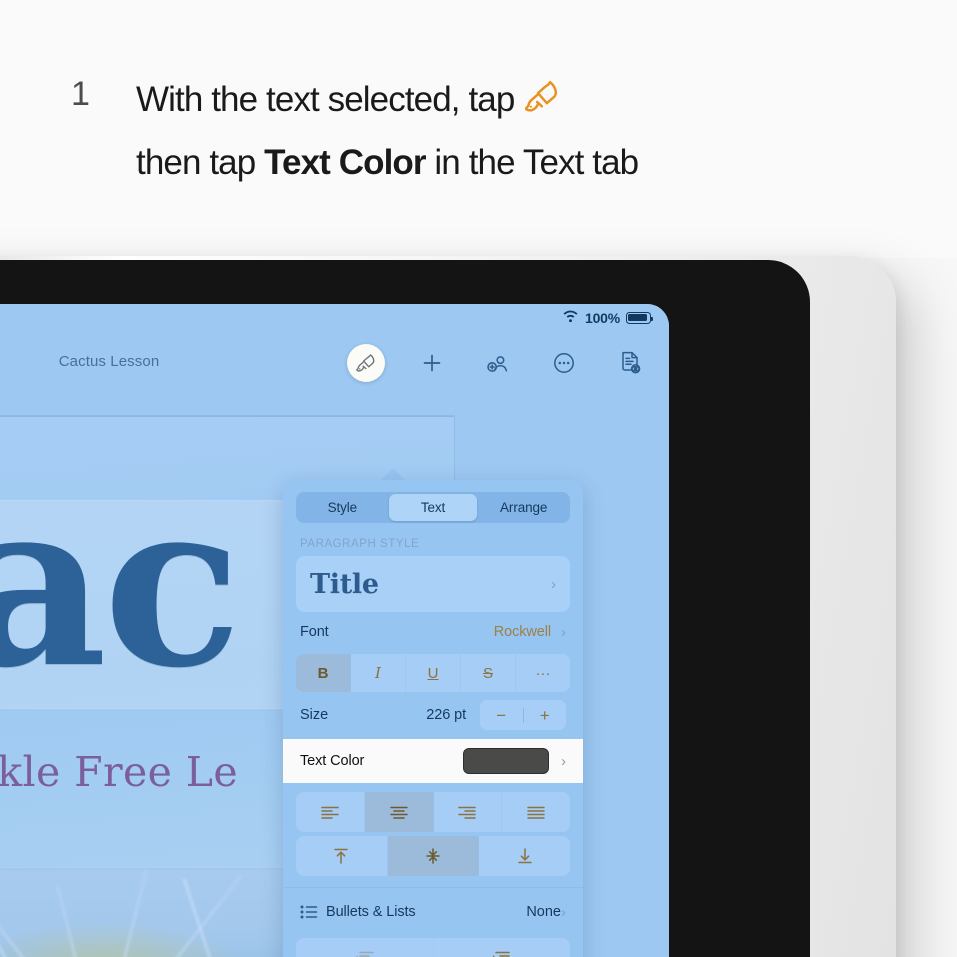 The width and height of the screenshot is (957, 957). What do you see at coordinates (334, 319) in the screenshot?
I see `ios-status-bar: 100%` at bounding box center [334, 319].